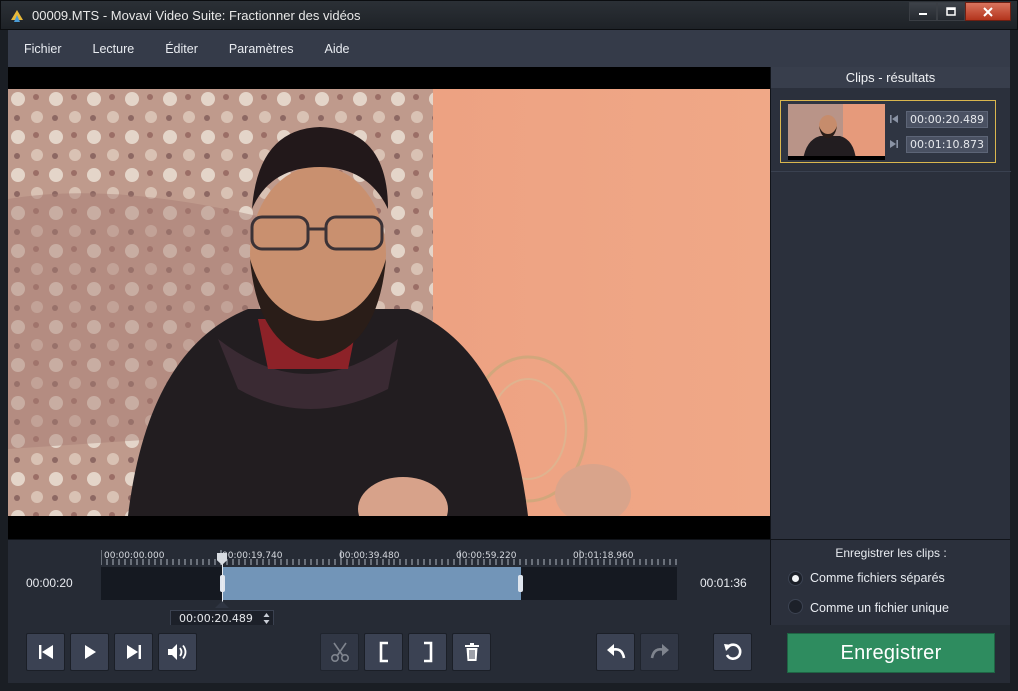  I want to click on scissors-icon, so click(339, 652).